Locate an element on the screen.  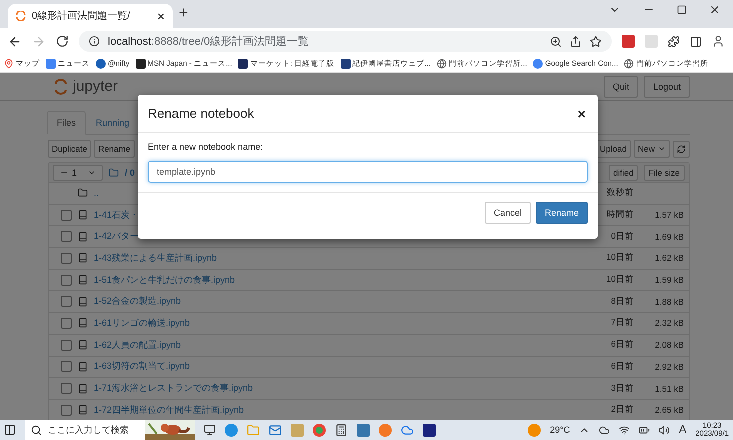
toolbar-button: Rename is located at coordinates (114, 149).